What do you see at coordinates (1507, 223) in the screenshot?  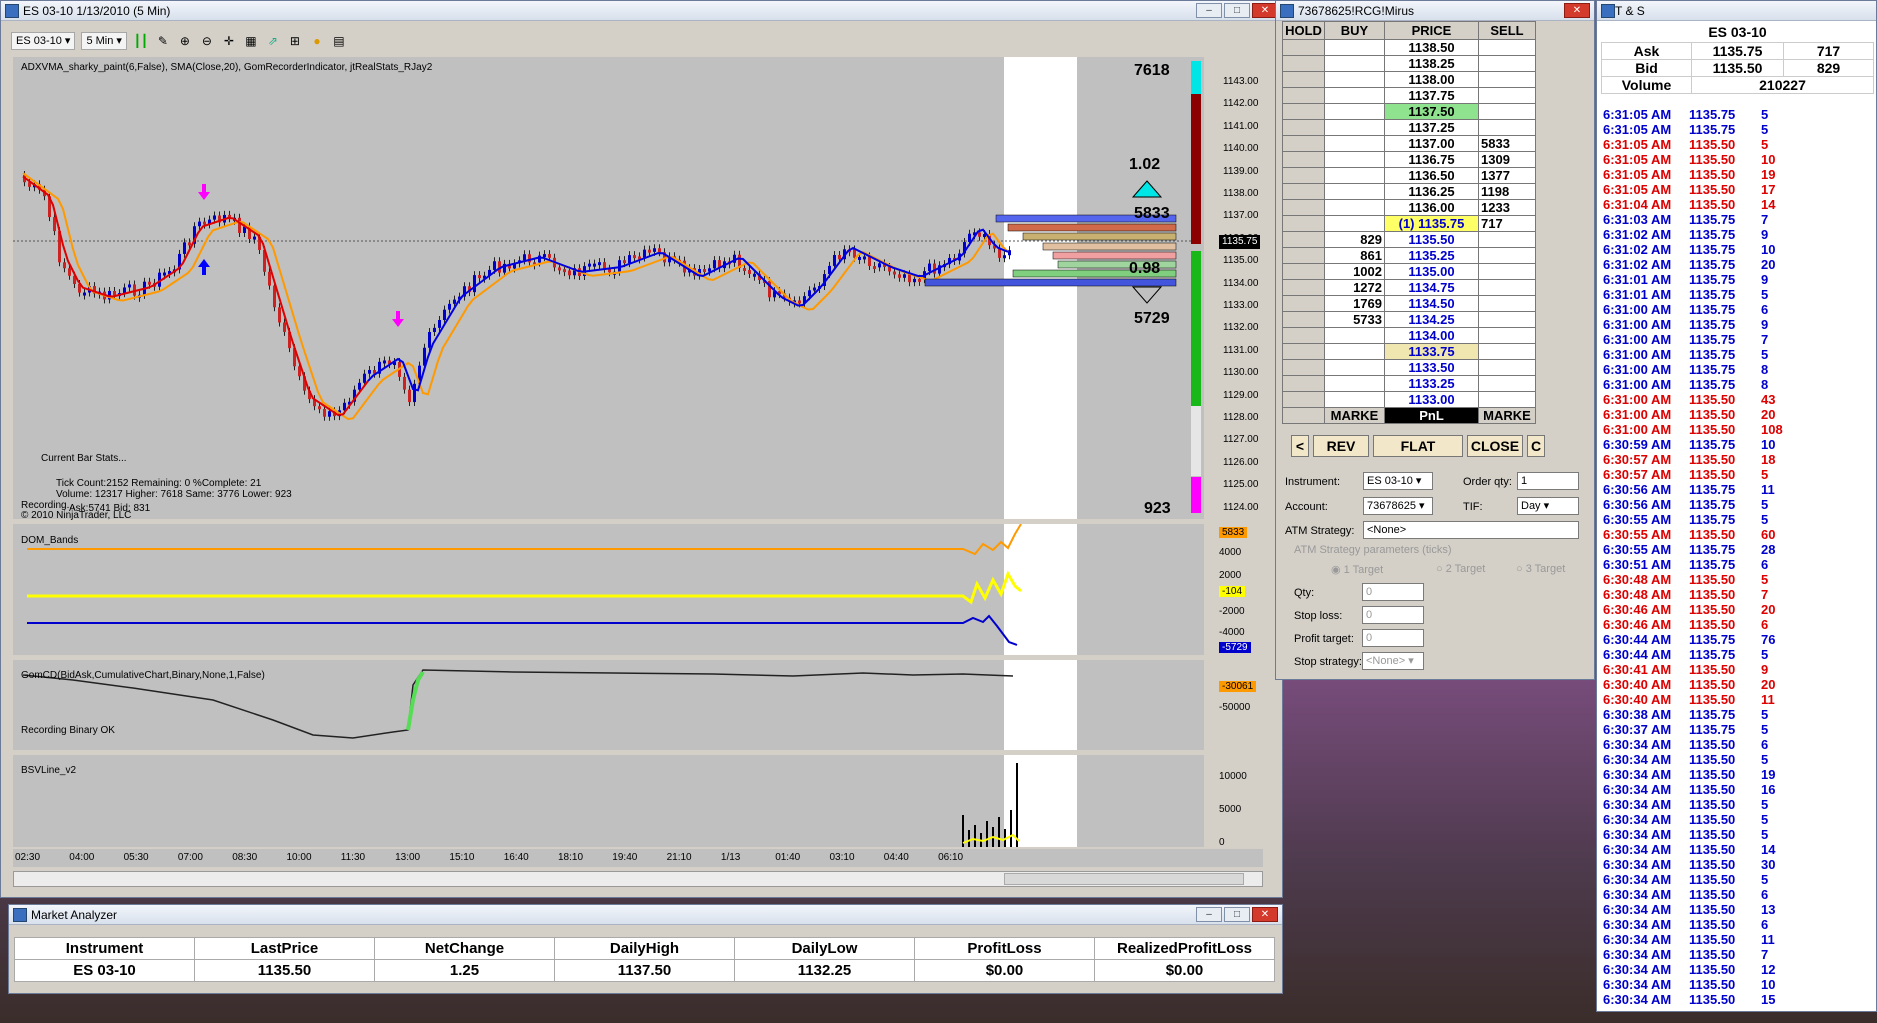 I see `sell-cell: 717` at bounding box center [1507, 223].